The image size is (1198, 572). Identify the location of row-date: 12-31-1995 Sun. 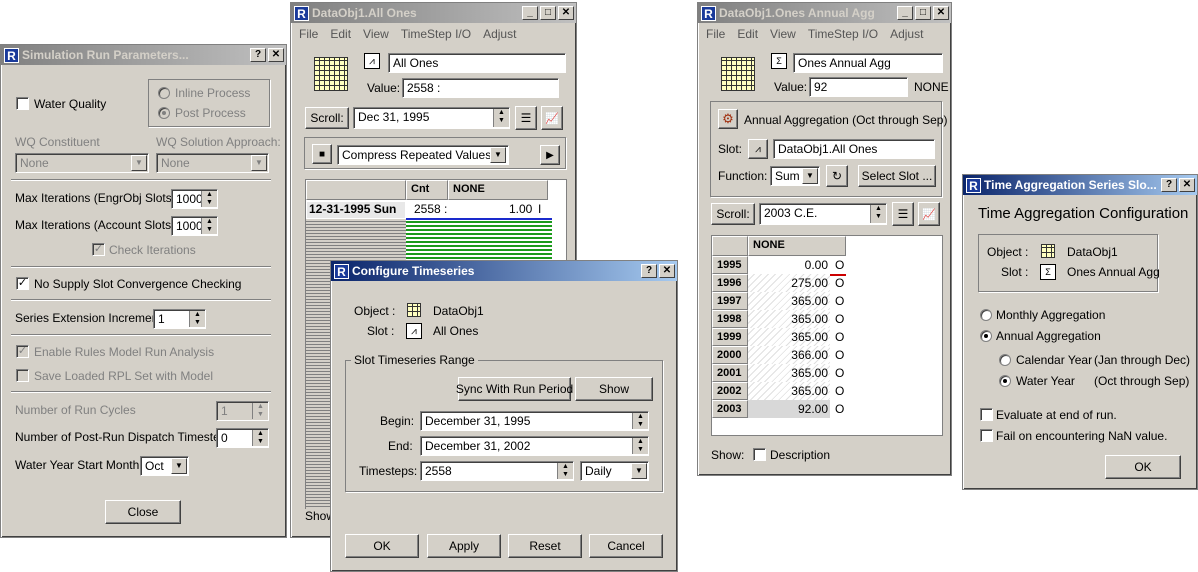
(356, 210).